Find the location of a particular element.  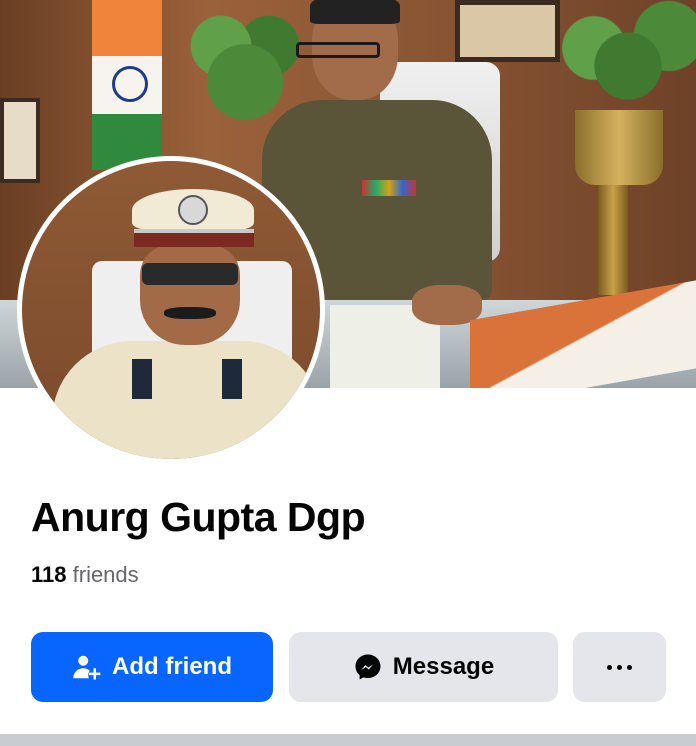

brass-pot is located at coordinates (619, 147).